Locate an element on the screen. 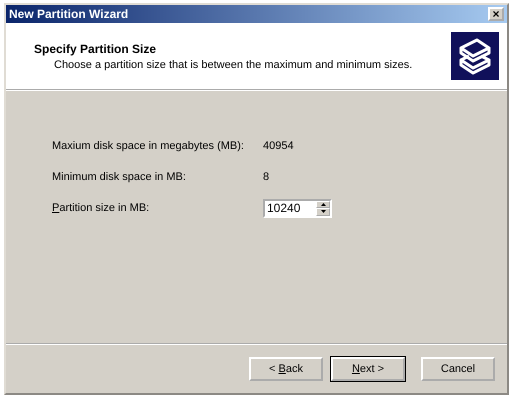  disks-icon is located at coordinates (475, 56).